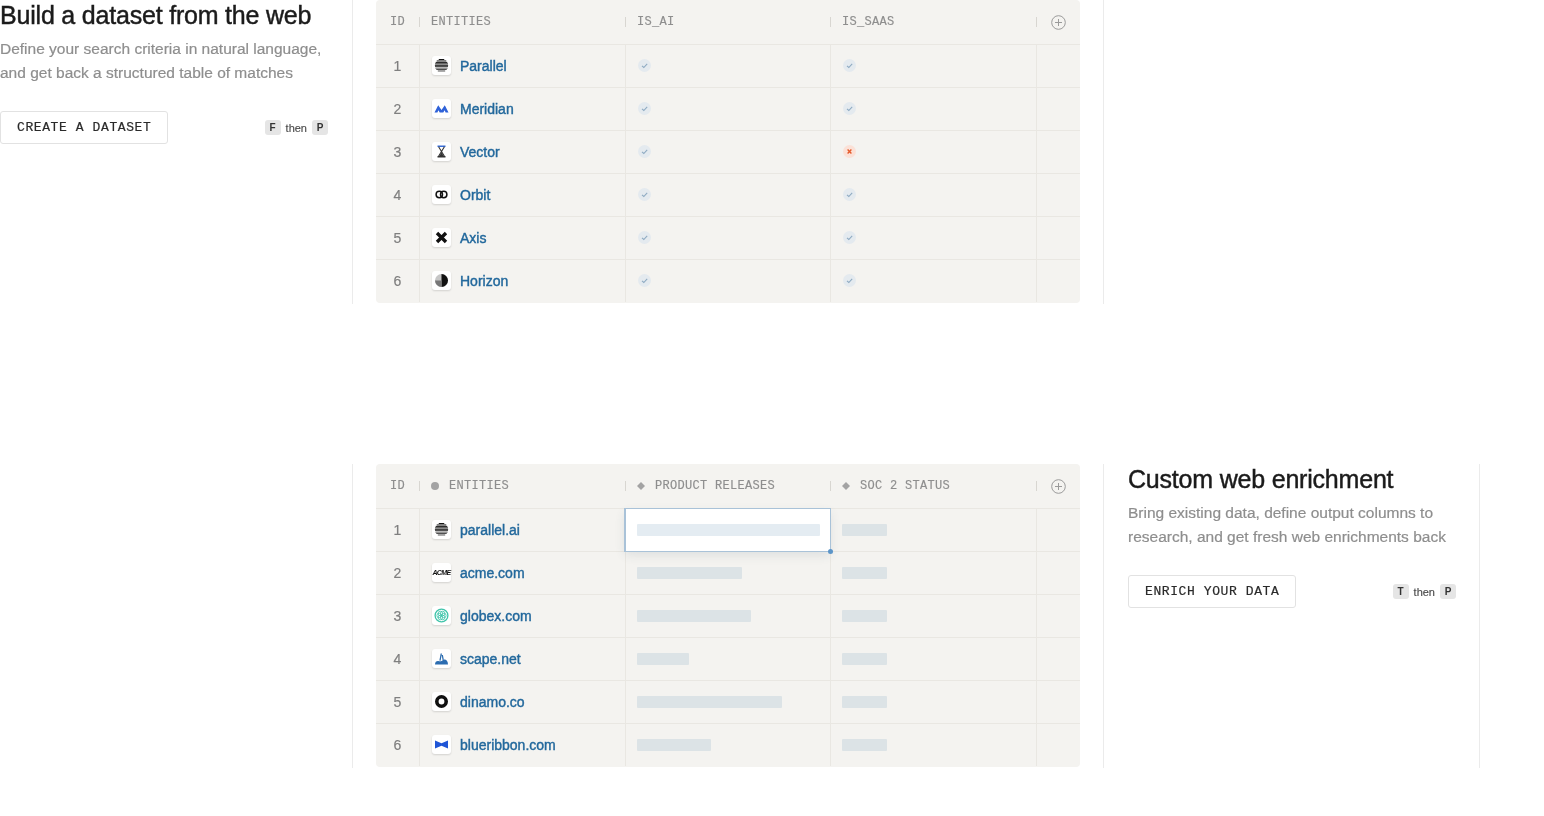 This screenshot has height=816, width=1544. Describe the element at coordinates (490, 658) in the screenshot. I see `entity-link: scape.net` at that location.